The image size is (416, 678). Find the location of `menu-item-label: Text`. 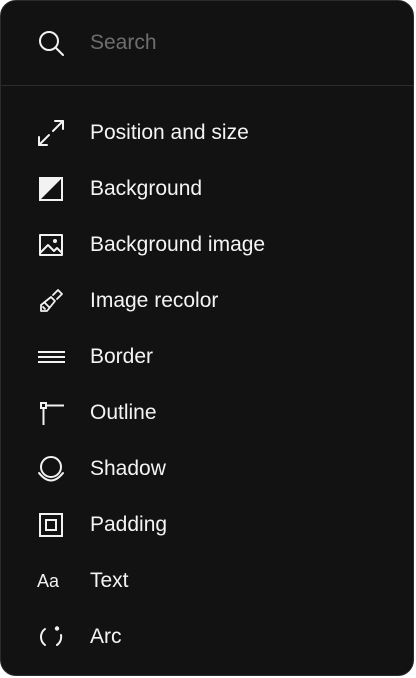

menu-item-label: Text is located at coordinates (109, 580).